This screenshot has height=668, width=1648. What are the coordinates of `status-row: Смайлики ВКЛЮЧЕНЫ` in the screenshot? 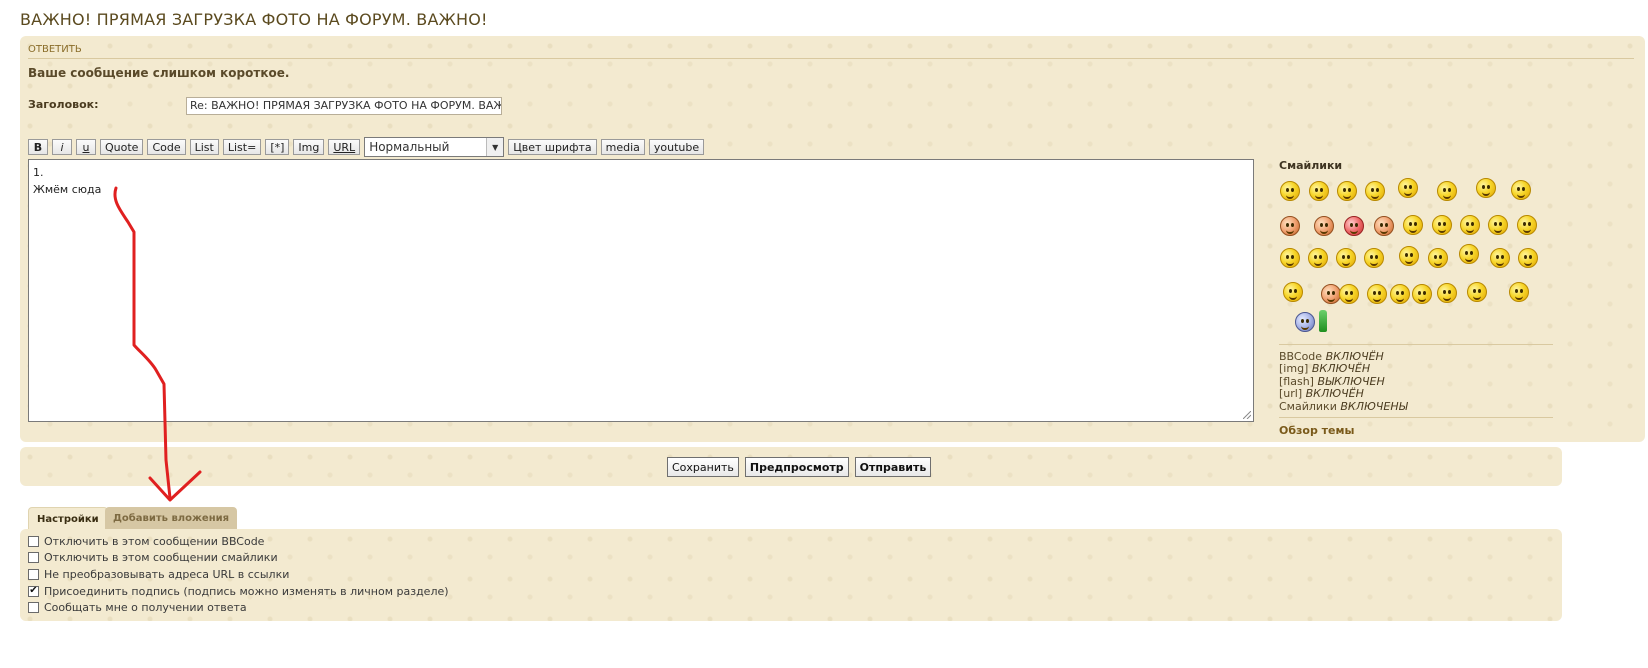 It's located at (1343, 406).